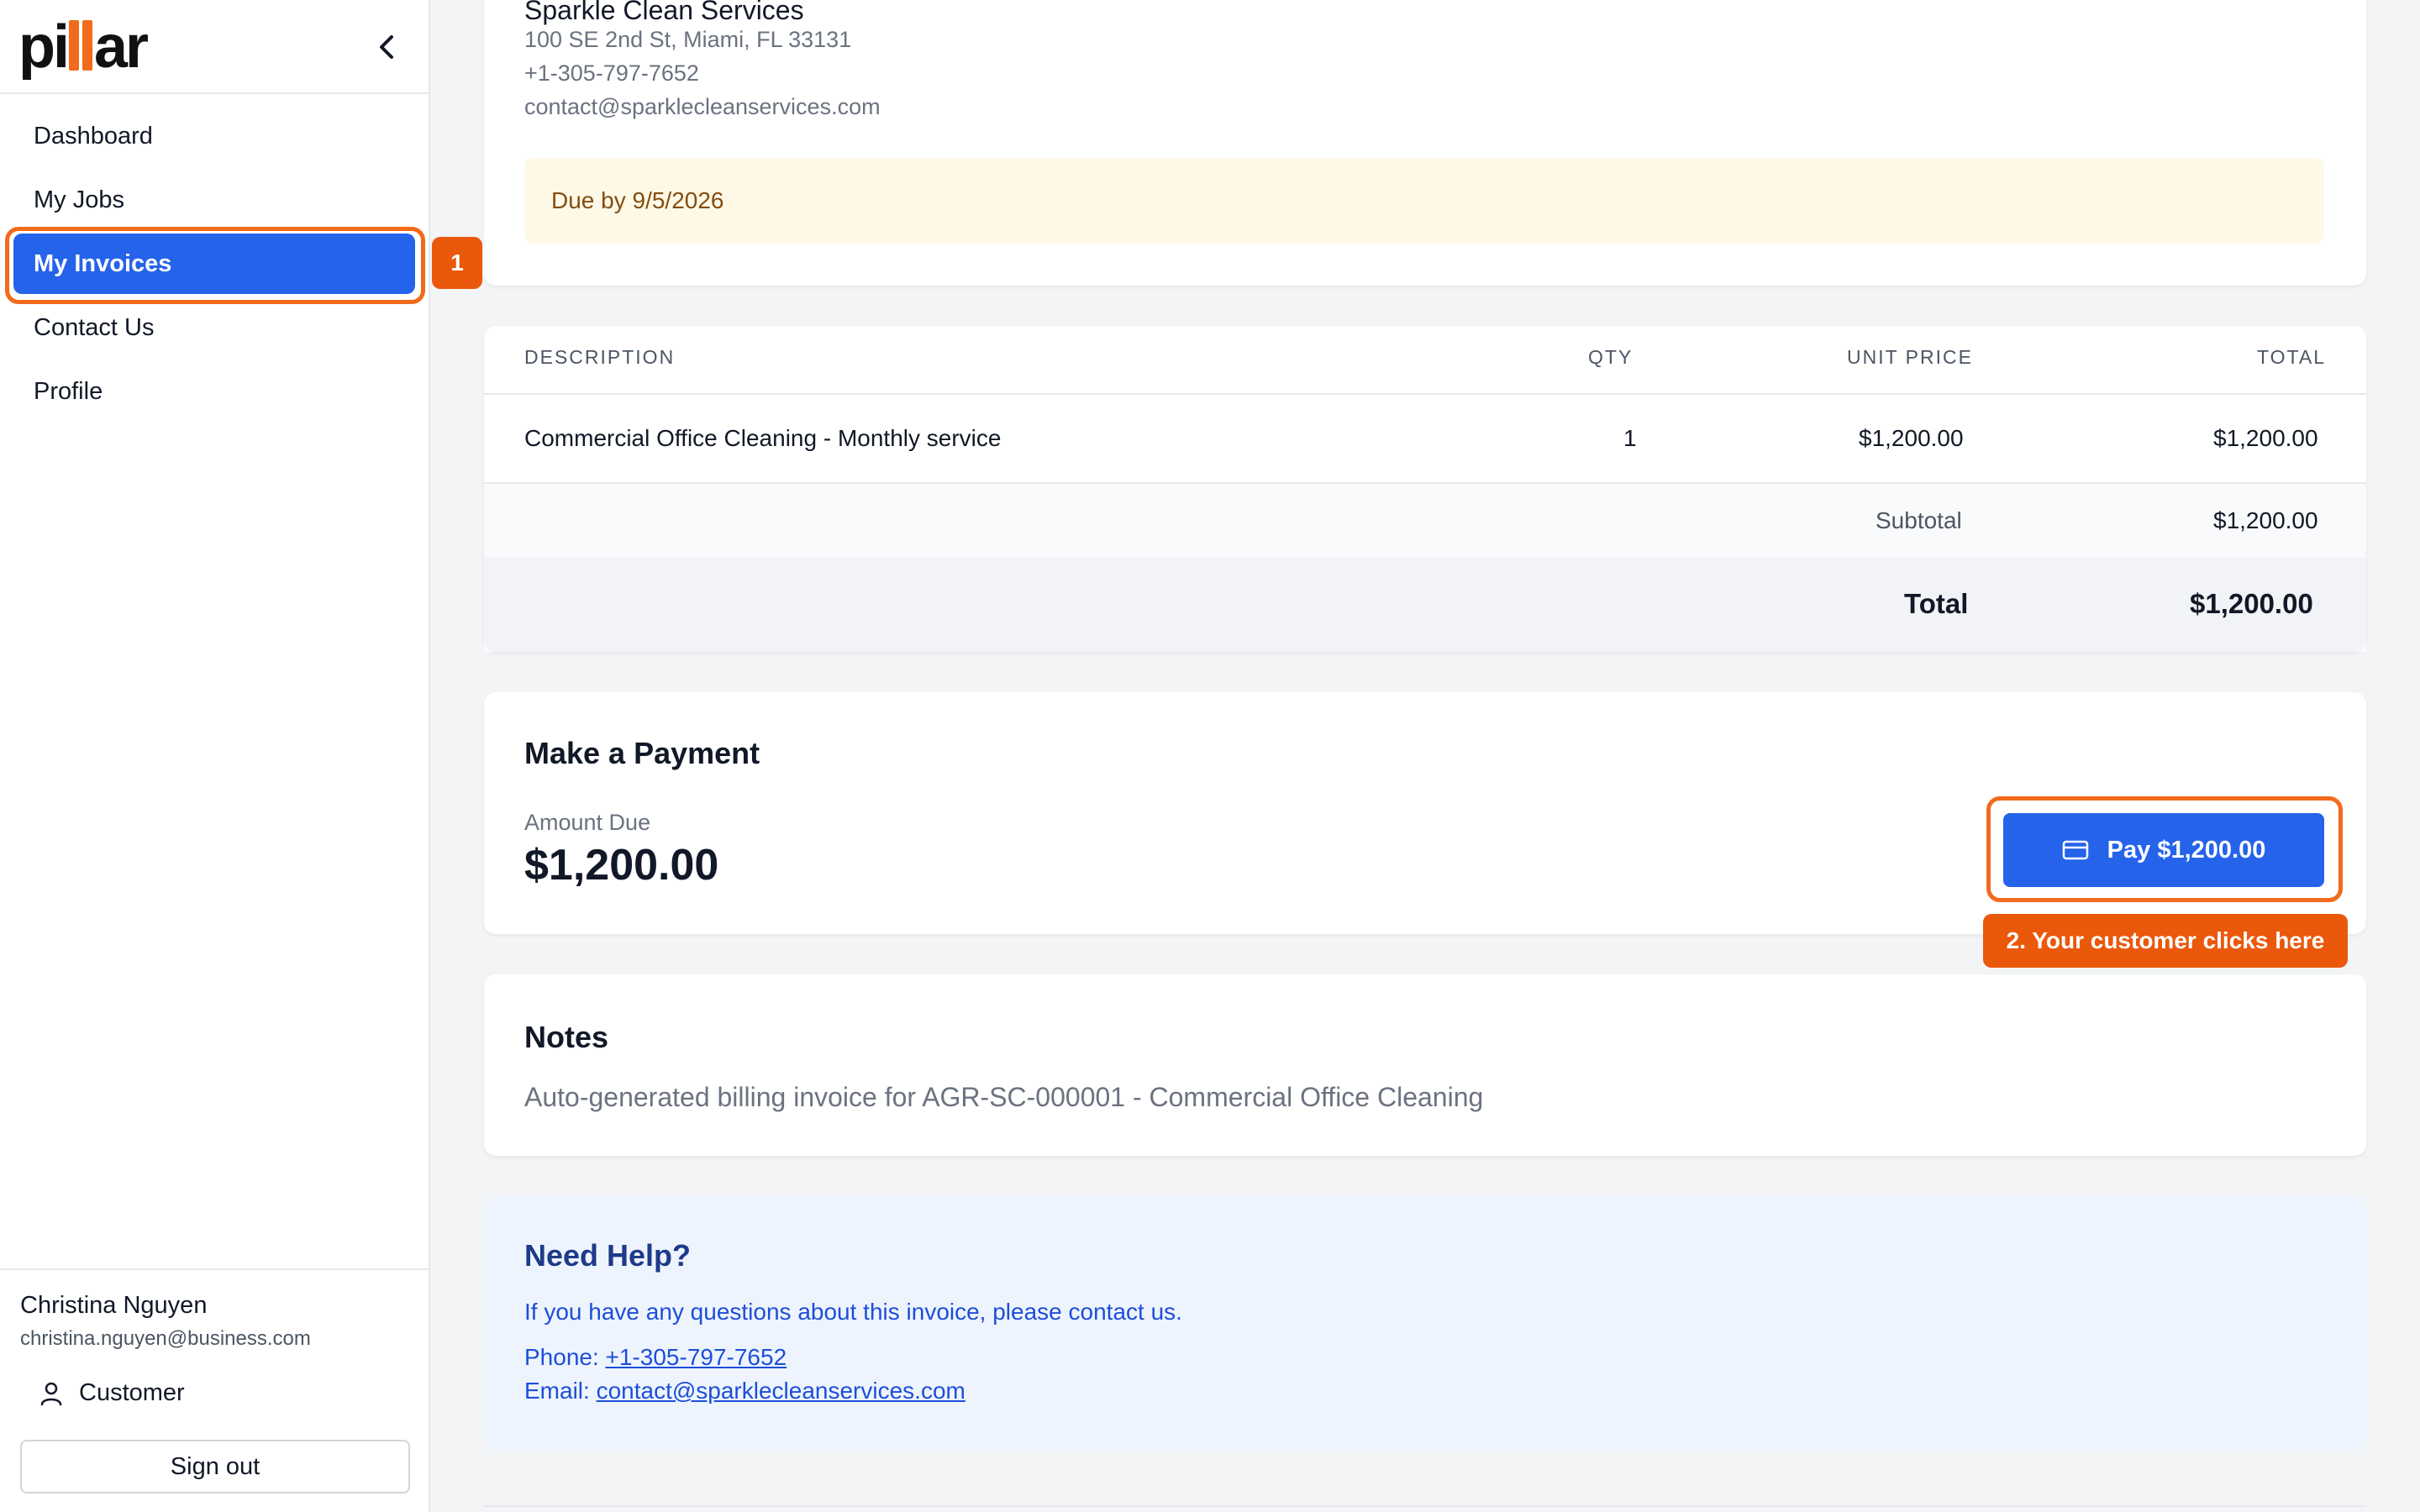  Describe the element at coordinates (703, 106) in the screenshot. I see `company-email: contact@sparklecleanservices.com` at that location.